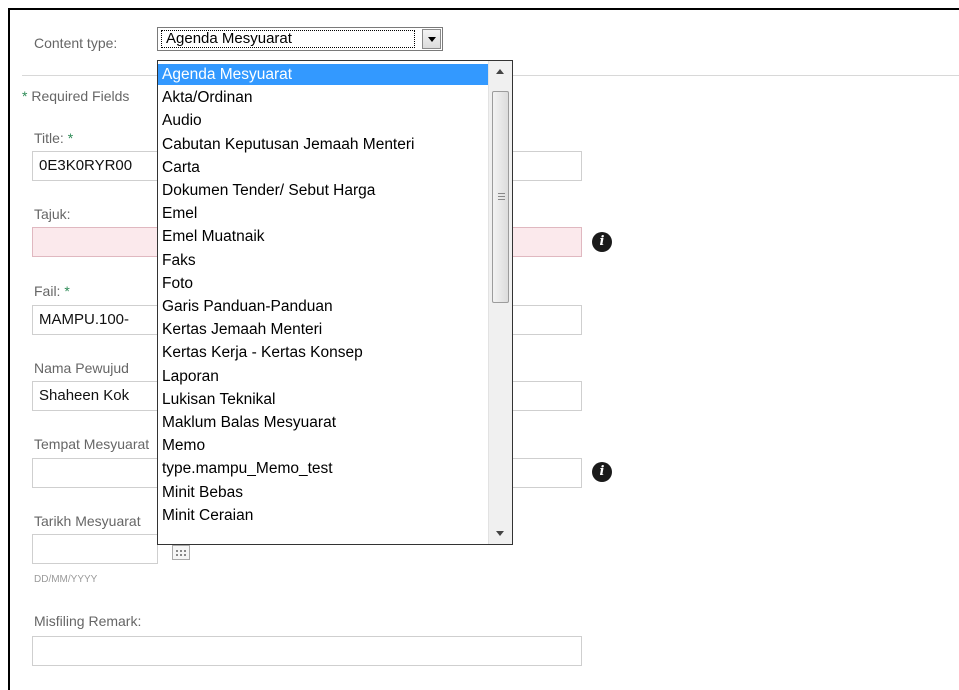 Image resolution: width=959 pixels, height=690 pixels. I want to click on content-type-label: Content type:, so click(76, 43).